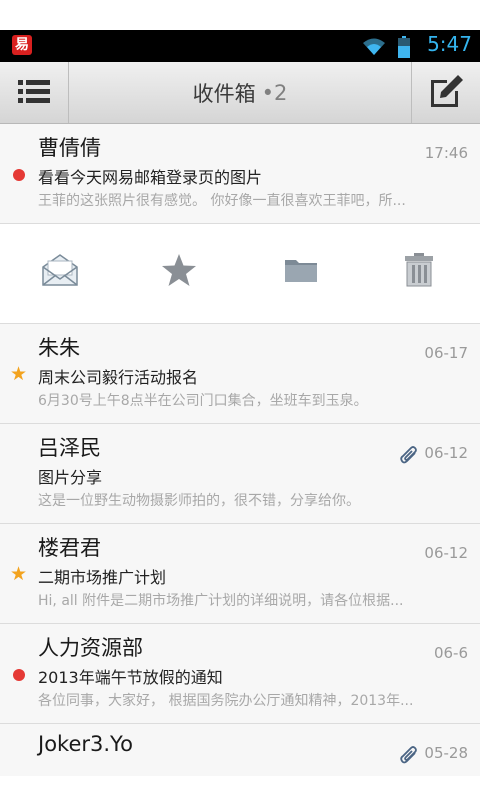 The width and height of the screenshot is (480, 800). Describe the element at coordinates (102, 577) in the screenshot. I see `mail-subject: 二期市场推广计划` at that location.